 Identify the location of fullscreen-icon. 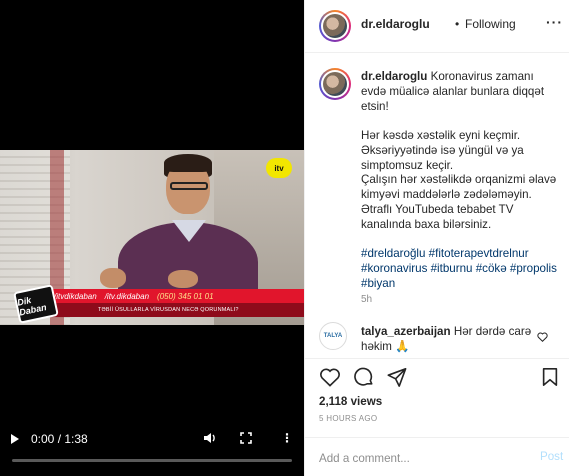
(246, 439).